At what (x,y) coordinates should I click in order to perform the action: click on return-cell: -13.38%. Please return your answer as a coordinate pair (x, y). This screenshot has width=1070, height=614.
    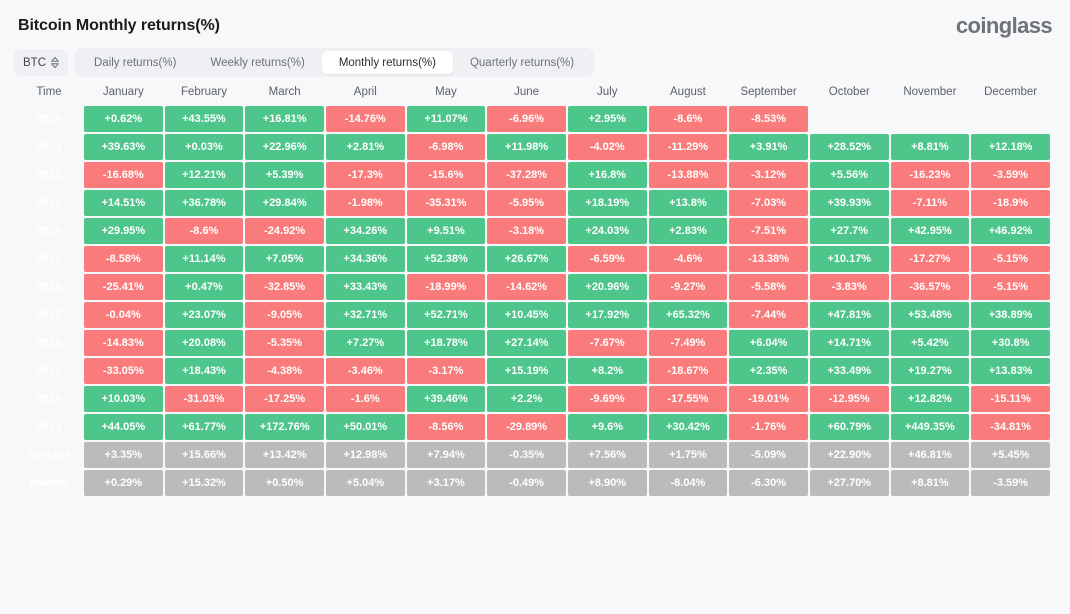
    Looking at the image, I should click on (768, 259).